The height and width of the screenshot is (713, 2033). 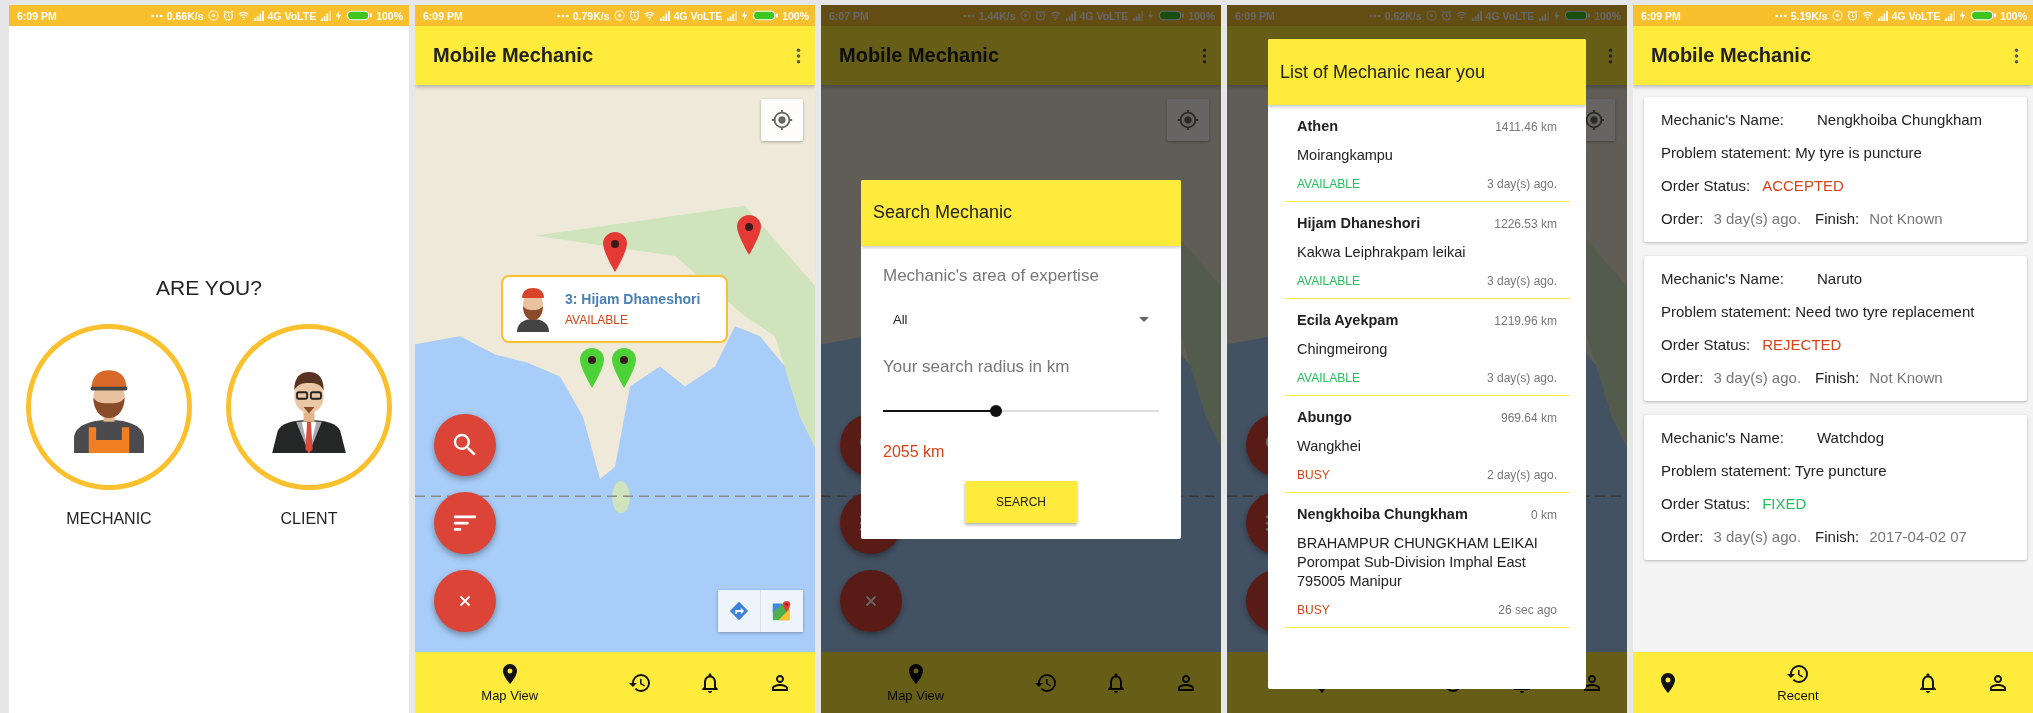 What do you see at coordinates (591, 15) in the screenshot?
I see `network-speed: 0.79K/s` at bounding box center [591, 15].